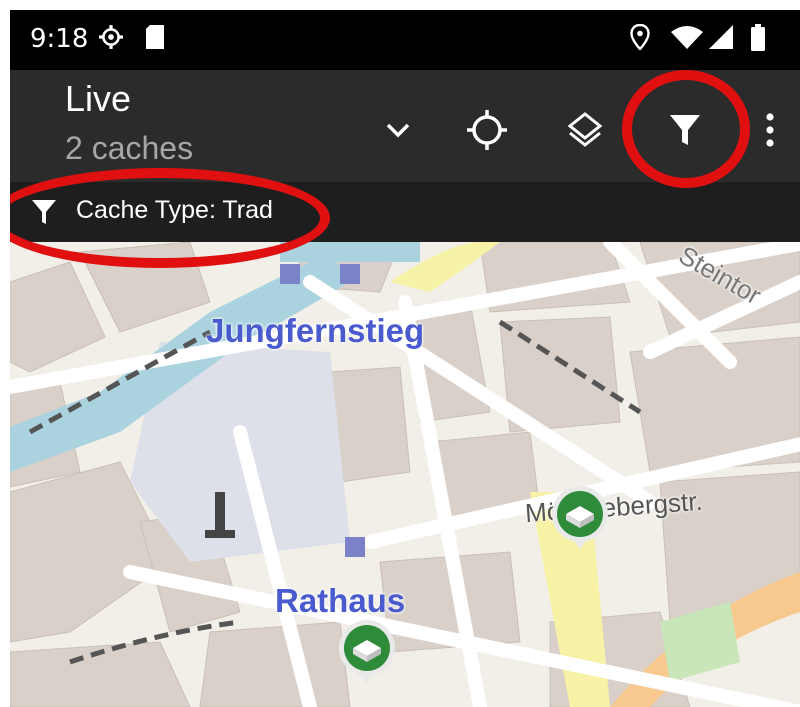 The image size is (800, 707). What do you see at coordinates (687, 39) in the screenshot?
I see `wifi-icon` at bounding box center [687, 39].